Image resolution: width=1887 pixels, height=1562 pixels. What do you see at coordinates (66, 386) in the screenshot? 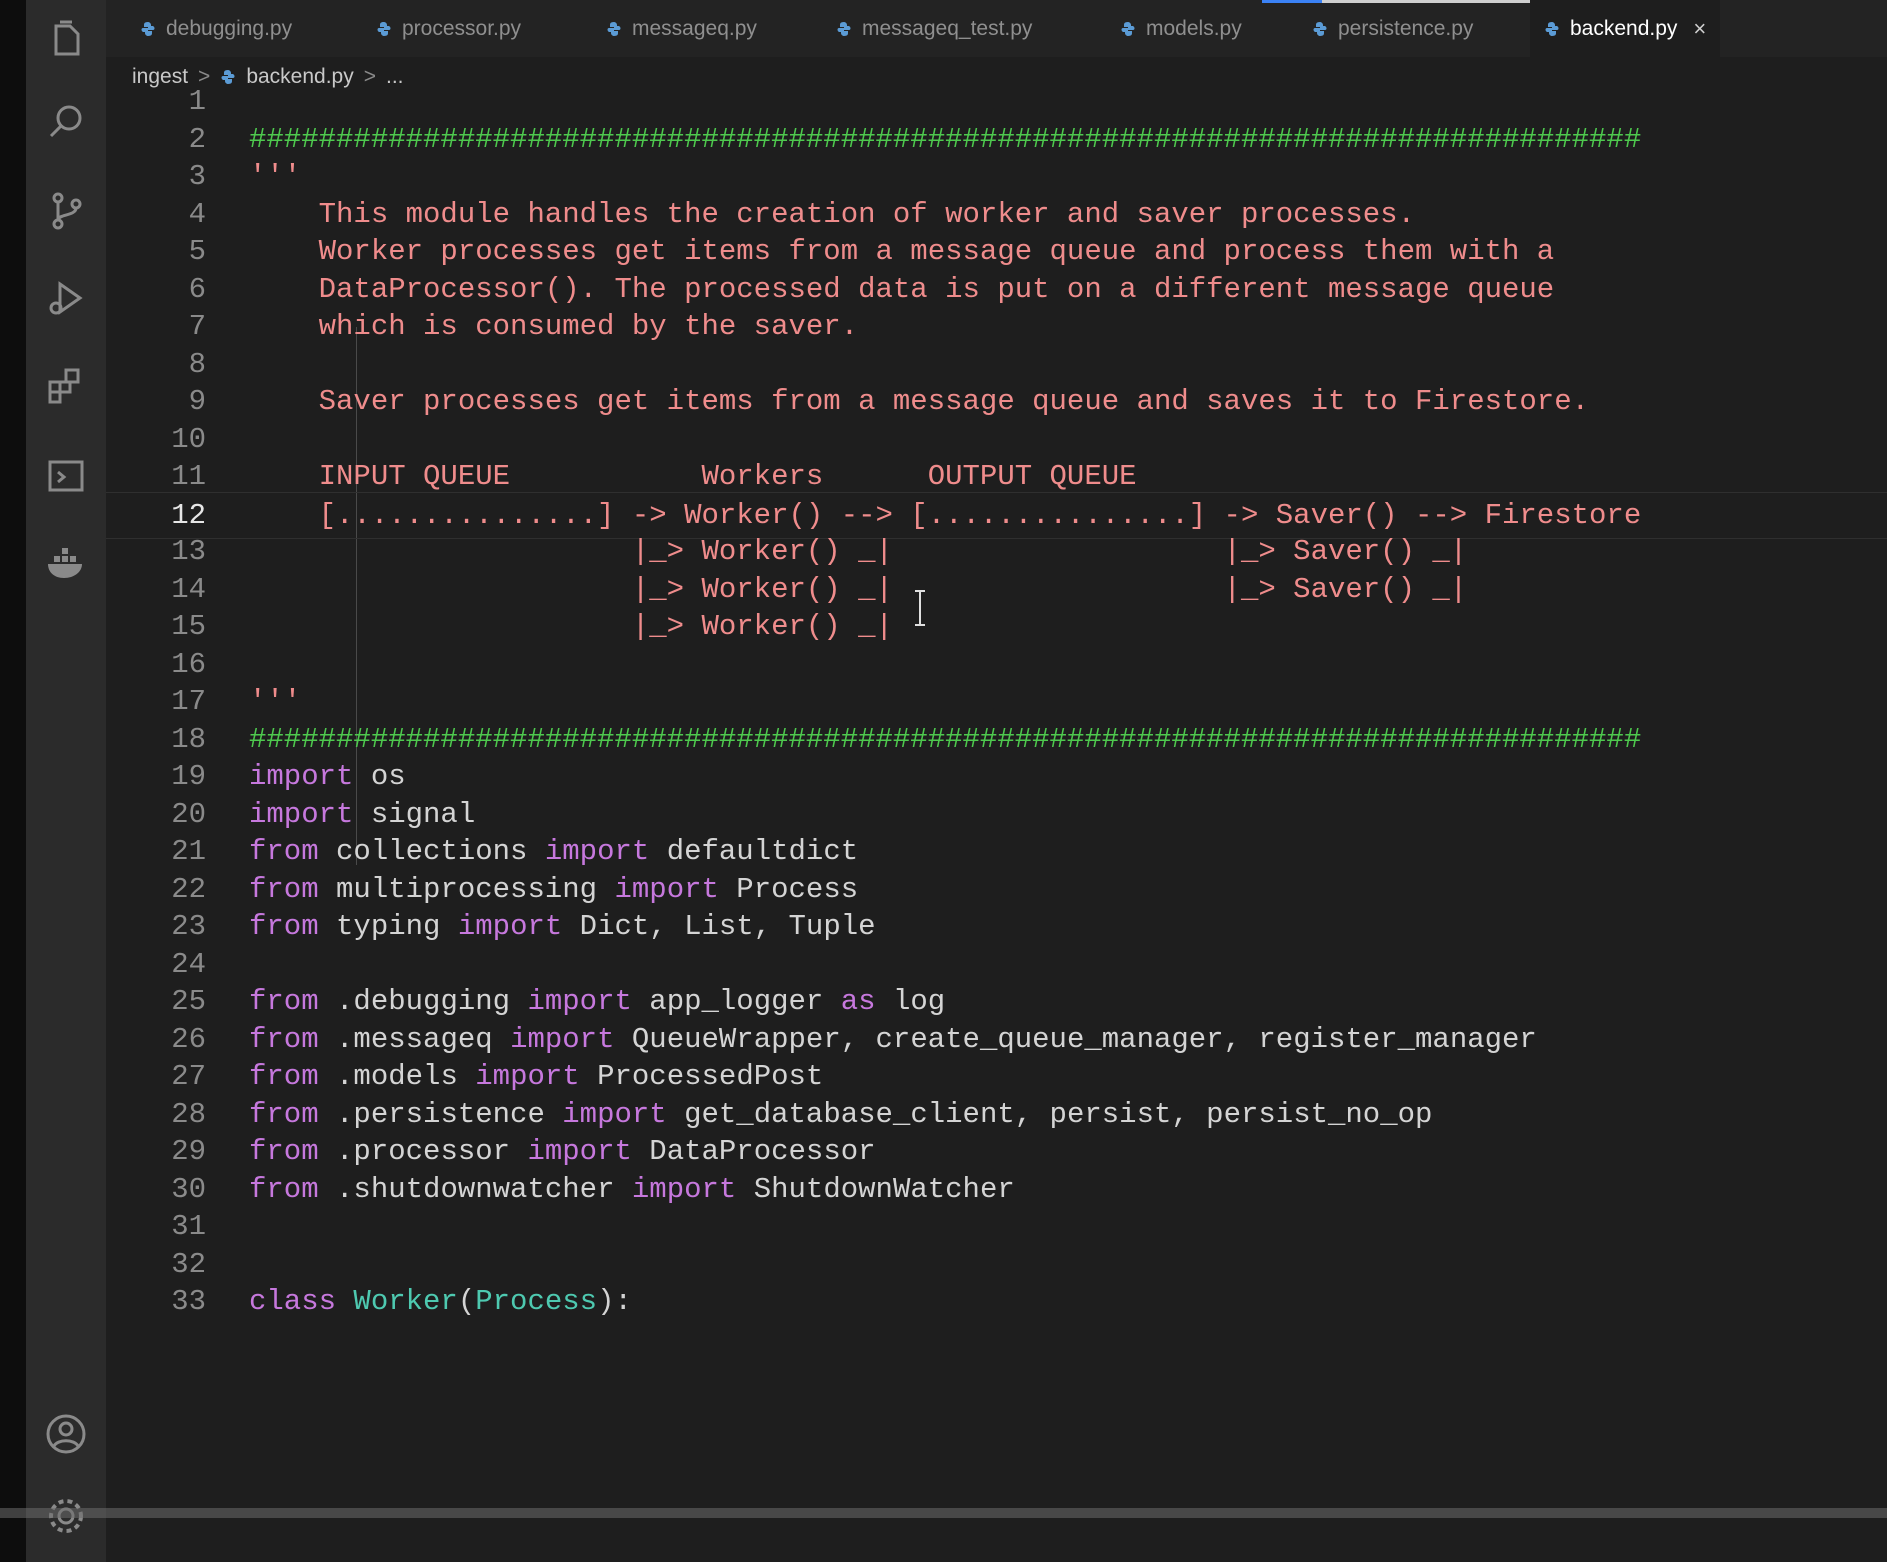
I see `extensions-icon` at bounding box center [66, 386].